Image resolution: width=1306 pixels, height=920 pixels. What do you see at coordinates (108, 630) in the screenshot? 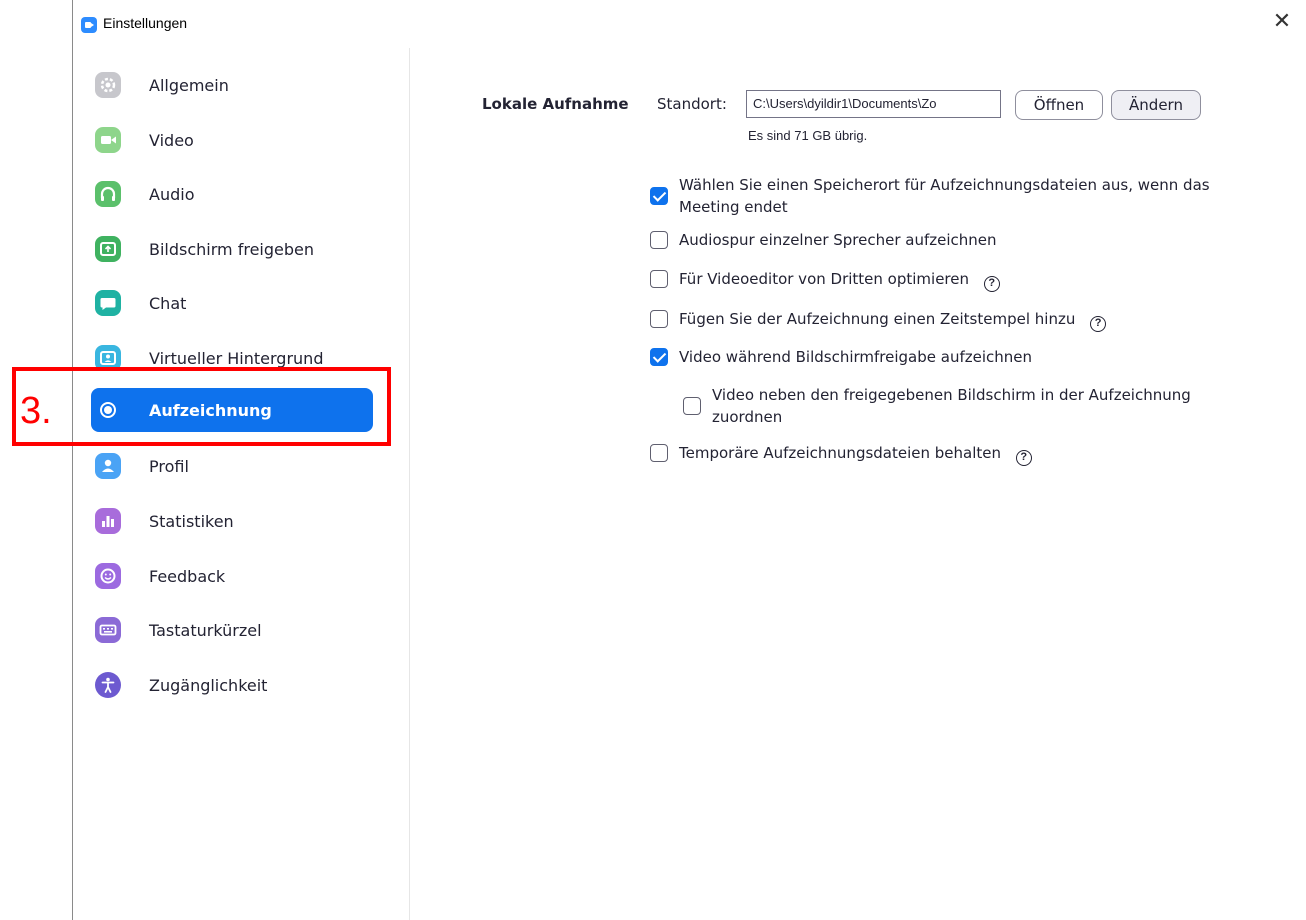
I see `keyboard-icon` at bounding box center [108, 630].